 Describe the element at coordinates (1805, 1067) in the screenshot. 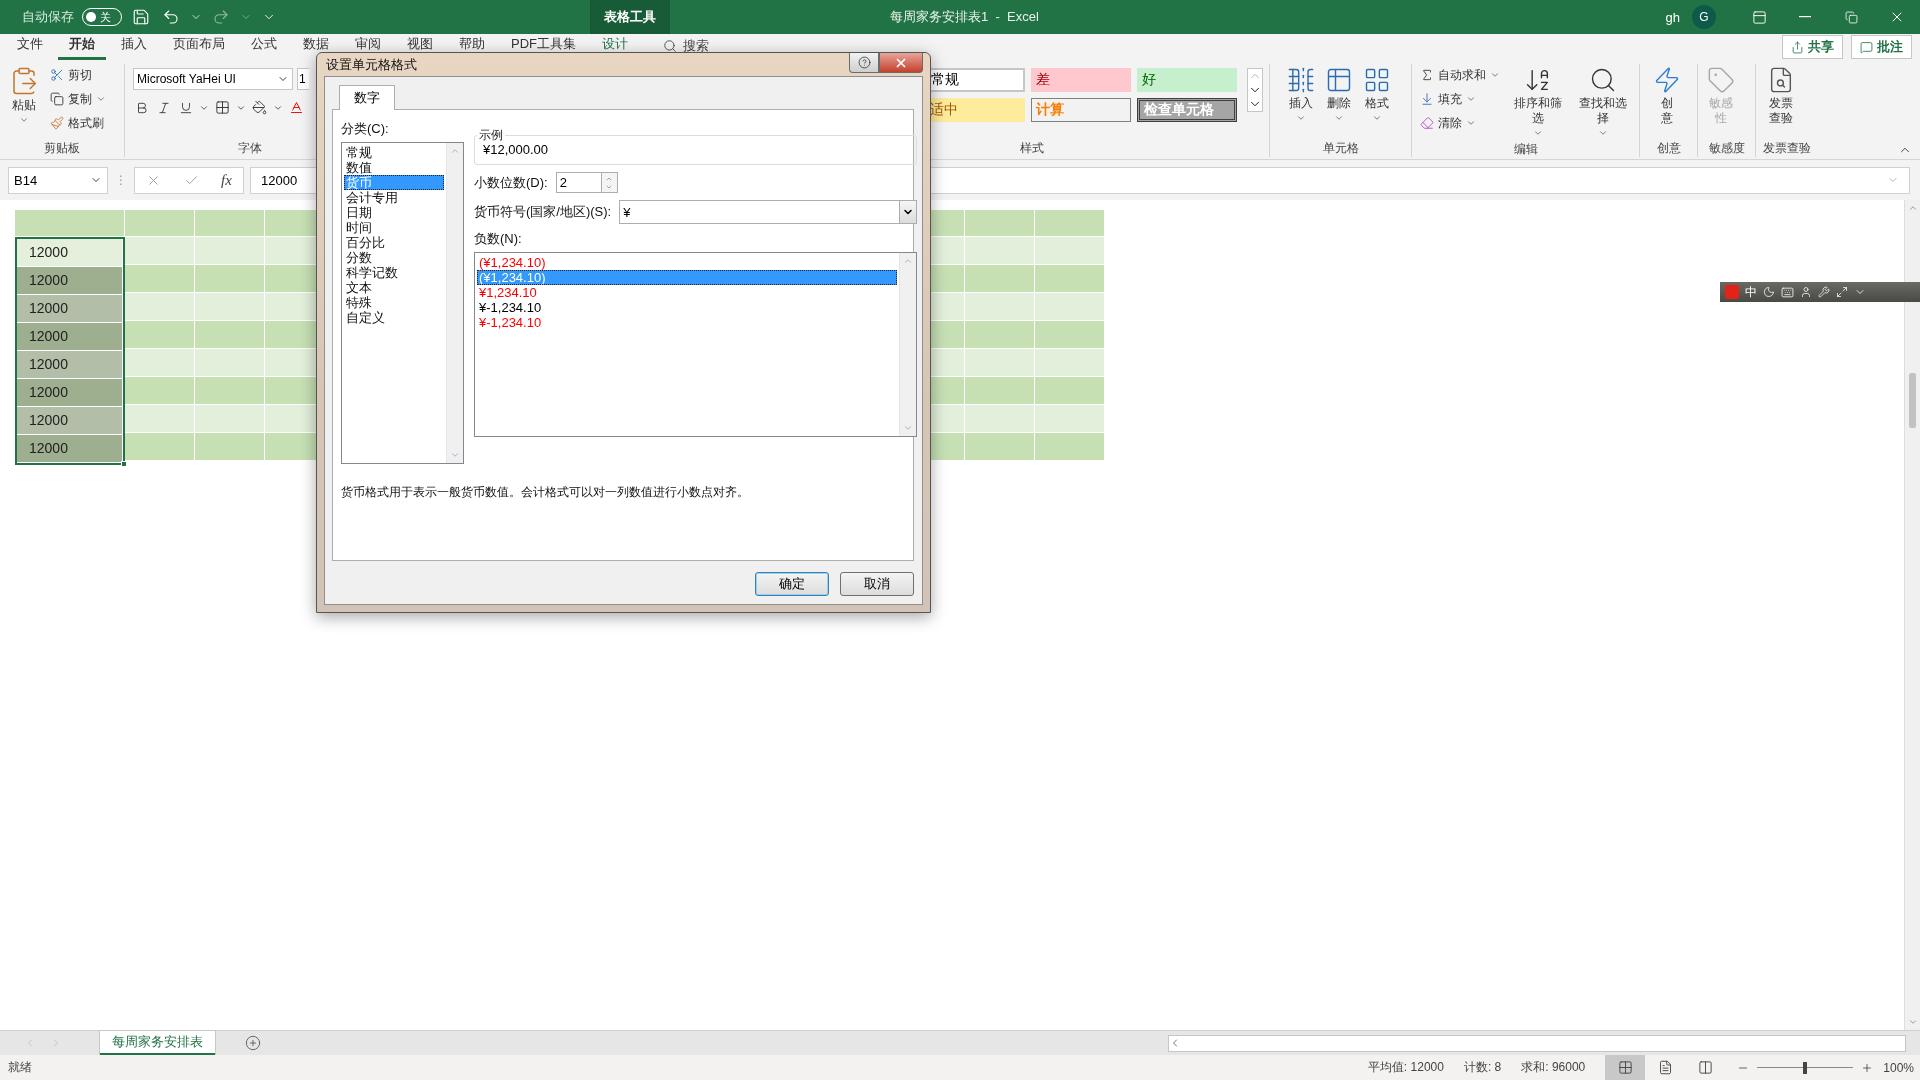

I see `zoom-thumb` at that location.